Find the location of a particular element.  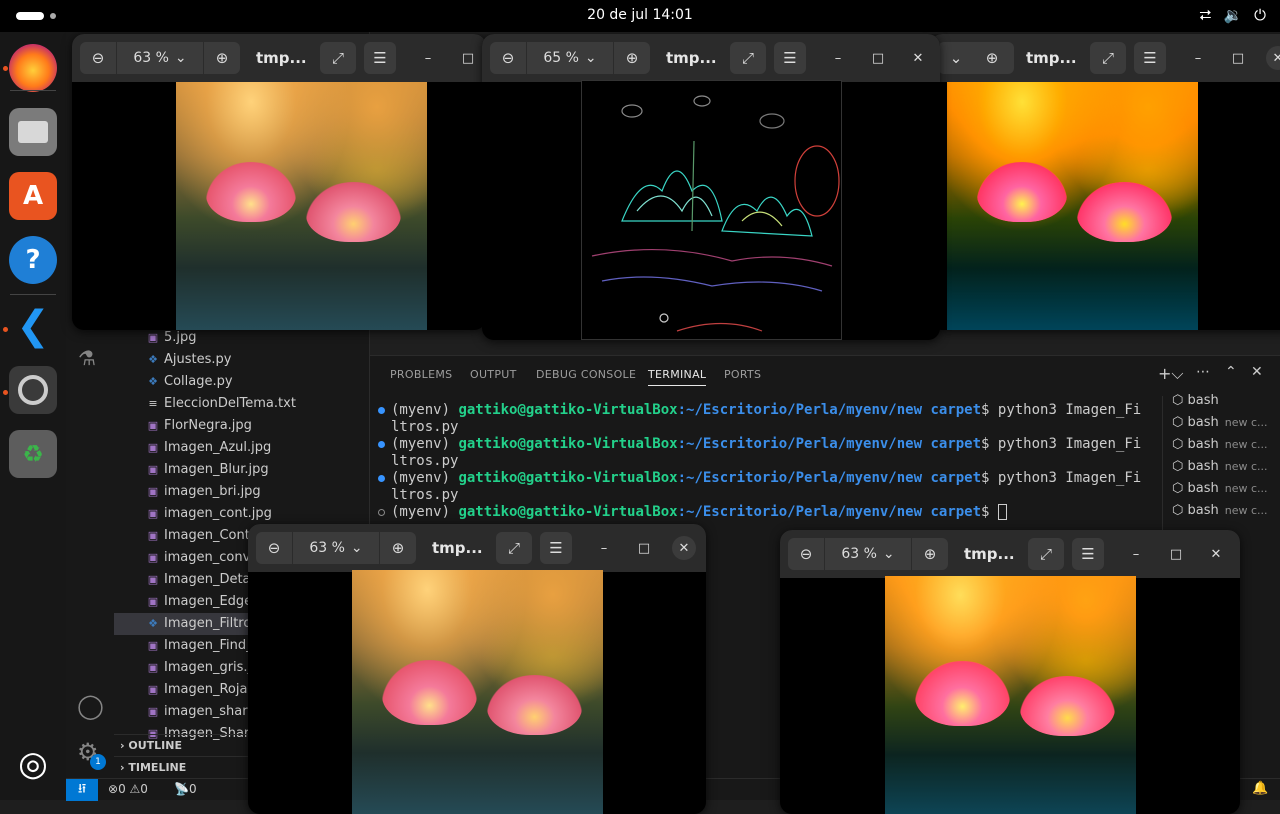

clock: 20 de jul 14:01 is located at coordinates (640, 15).